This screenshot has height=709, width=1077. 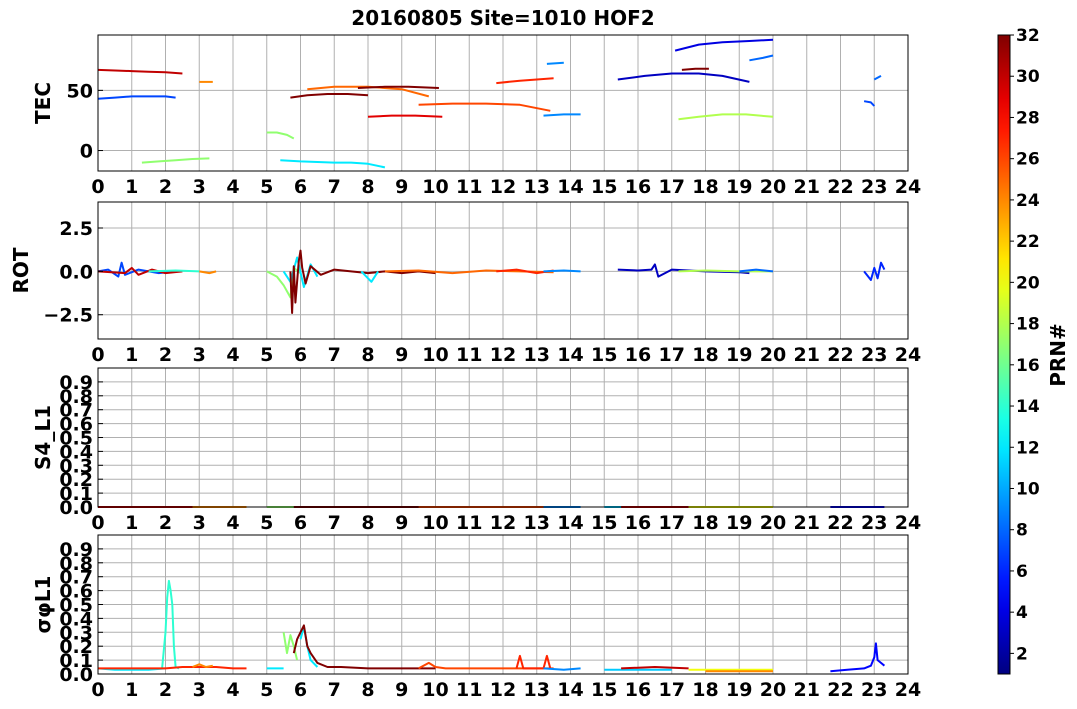 I want to click on colorbar-tick-label: 6, so click(x=1022, y=572).